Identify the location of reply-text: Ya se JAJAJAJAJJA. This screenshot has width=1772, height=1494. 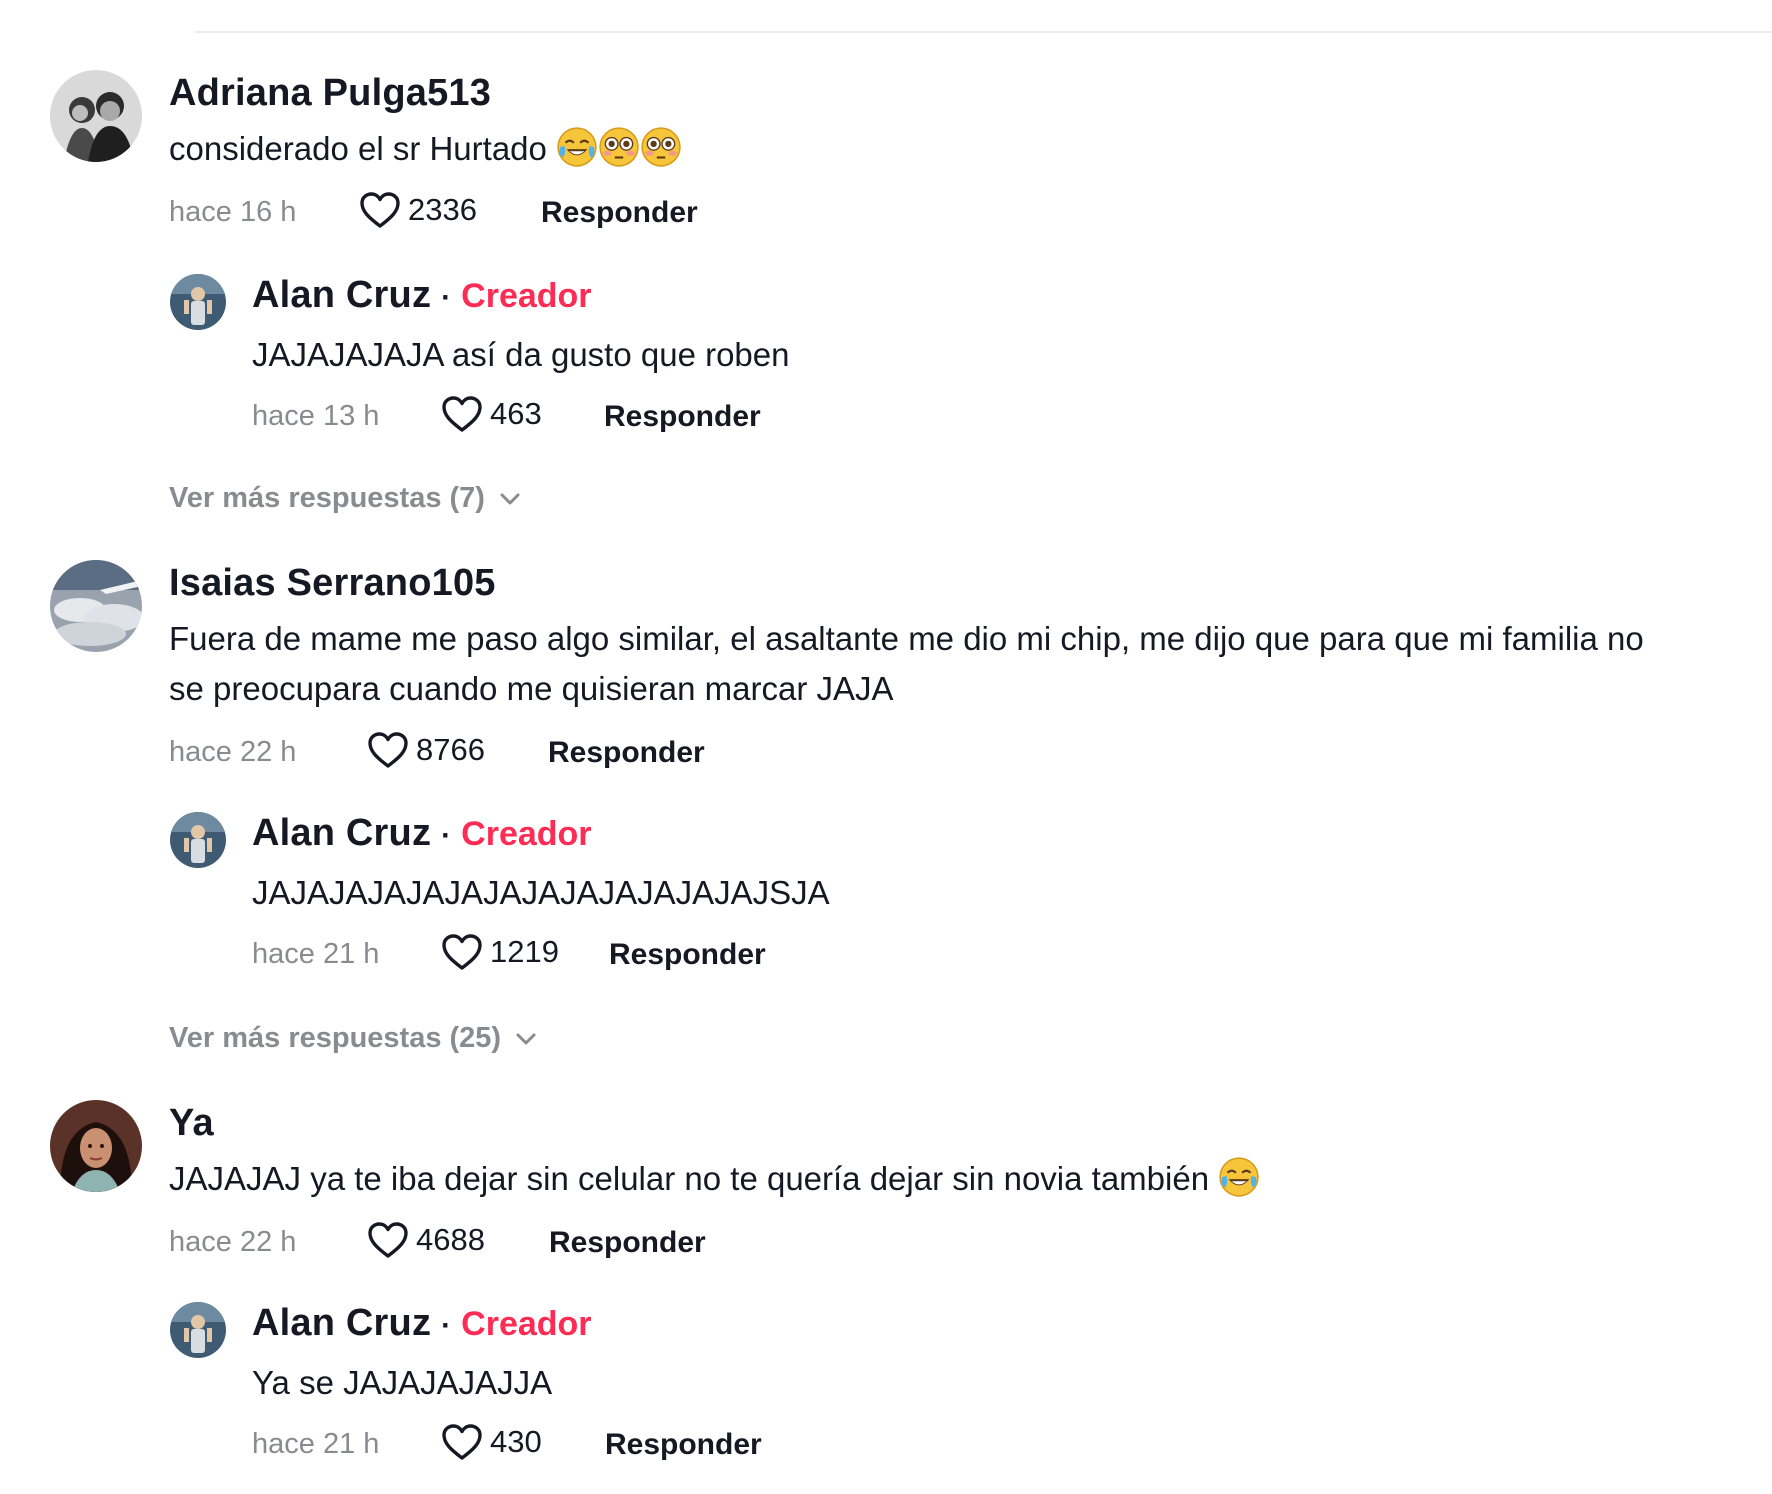
(402, 1382).